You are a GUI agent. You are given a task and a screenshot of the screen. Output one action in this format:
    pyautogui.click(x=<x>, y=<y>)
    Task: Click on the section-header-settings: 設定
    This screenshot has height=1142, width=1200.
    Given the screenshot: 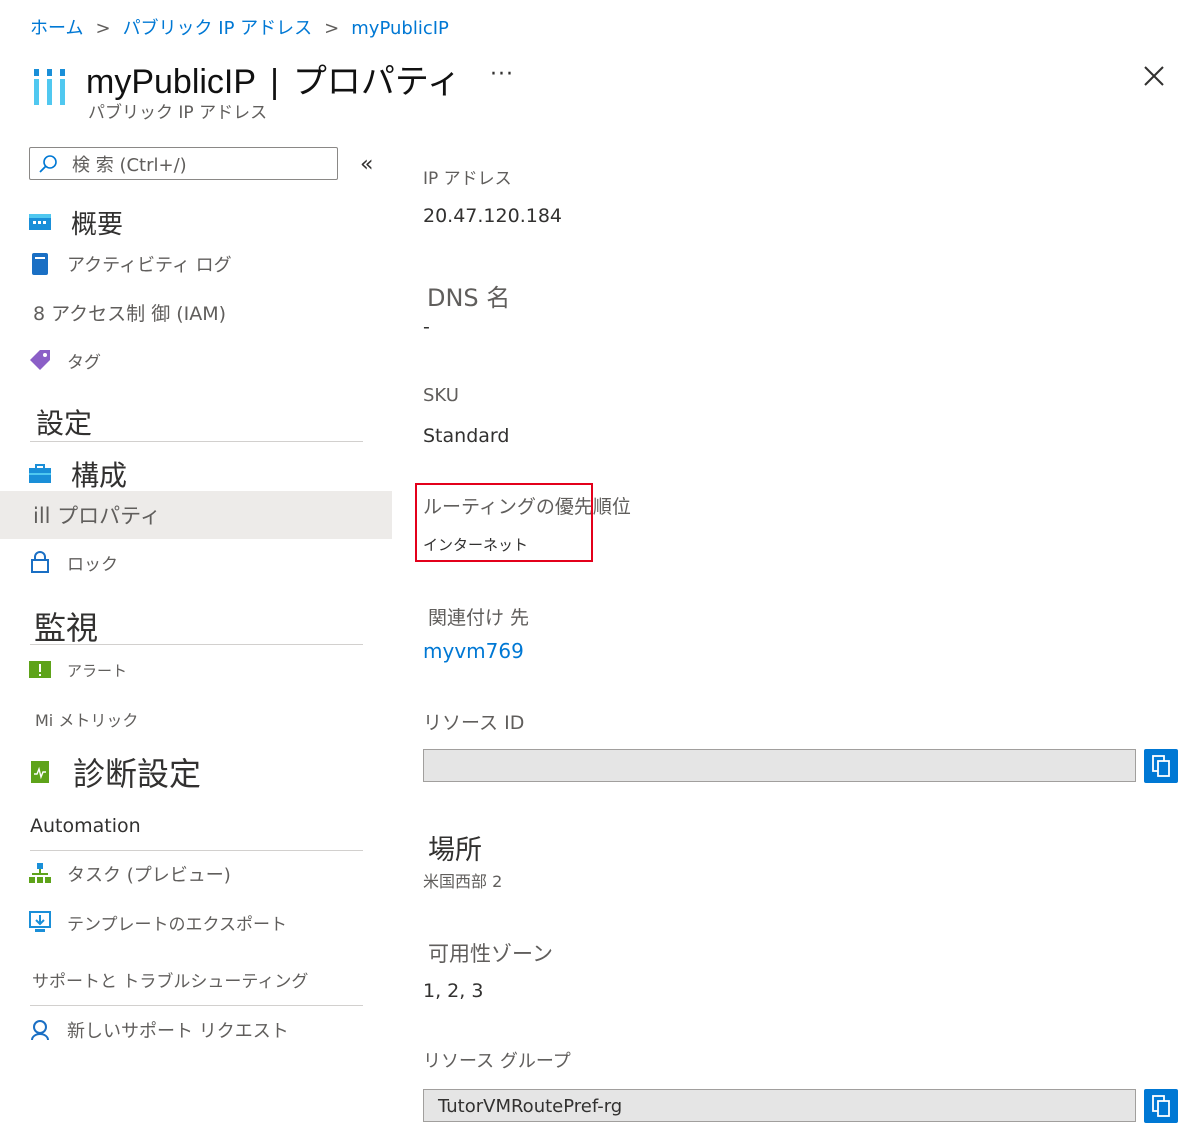 What is the action you would take?
    pyautogui.click(x=196, y=423)
    